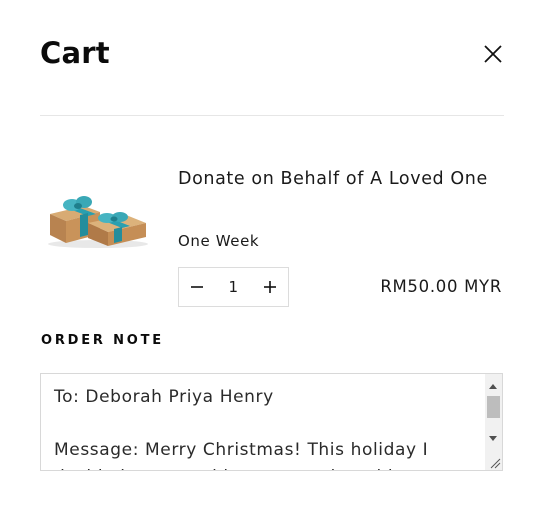 This screenshot has width=547, height=527. I want to click on header-divider, so click(272, 115).